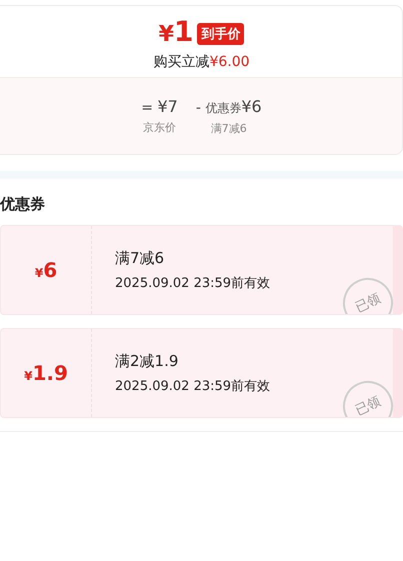  Describe the element at coordinates (159, 106) in the screenshot. I see `formula-term: = ¥7` at that location.